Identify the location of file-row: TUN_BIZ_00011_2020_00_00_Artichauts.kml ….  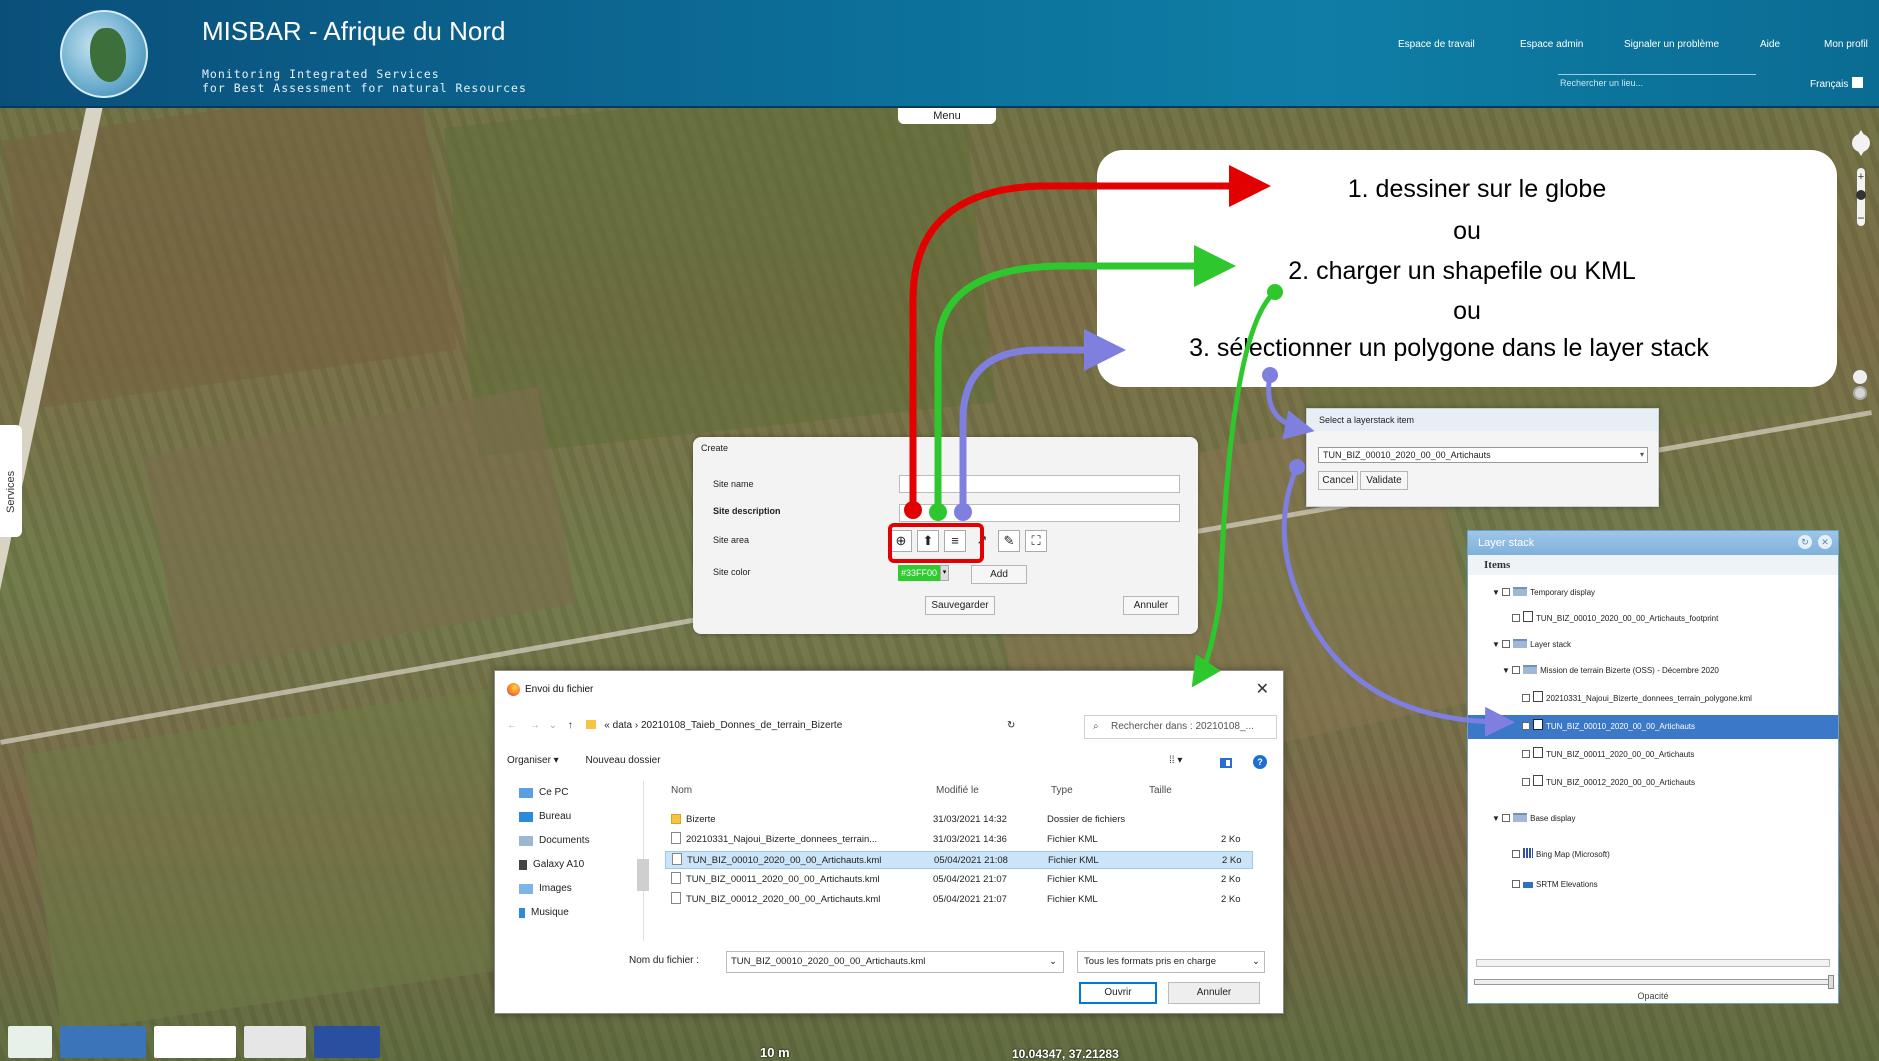
(959, 880).